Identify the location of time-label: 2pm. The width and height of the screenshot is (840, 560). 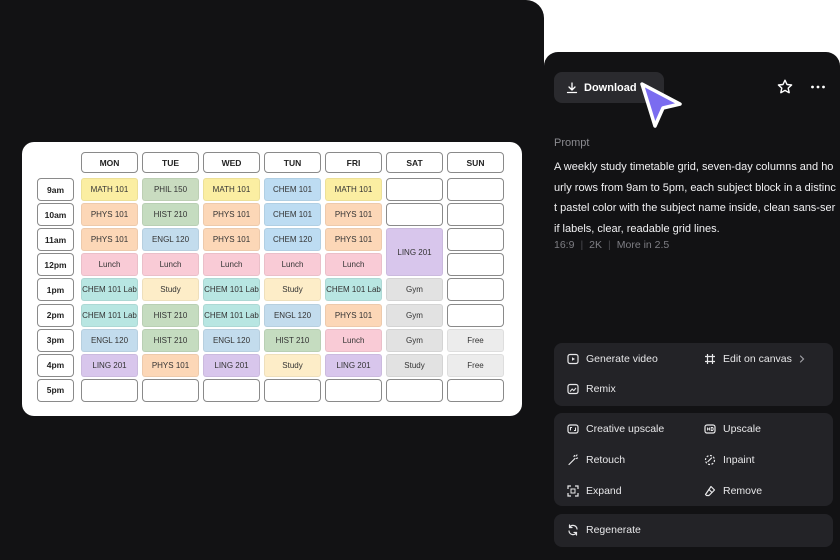
(55, 315).